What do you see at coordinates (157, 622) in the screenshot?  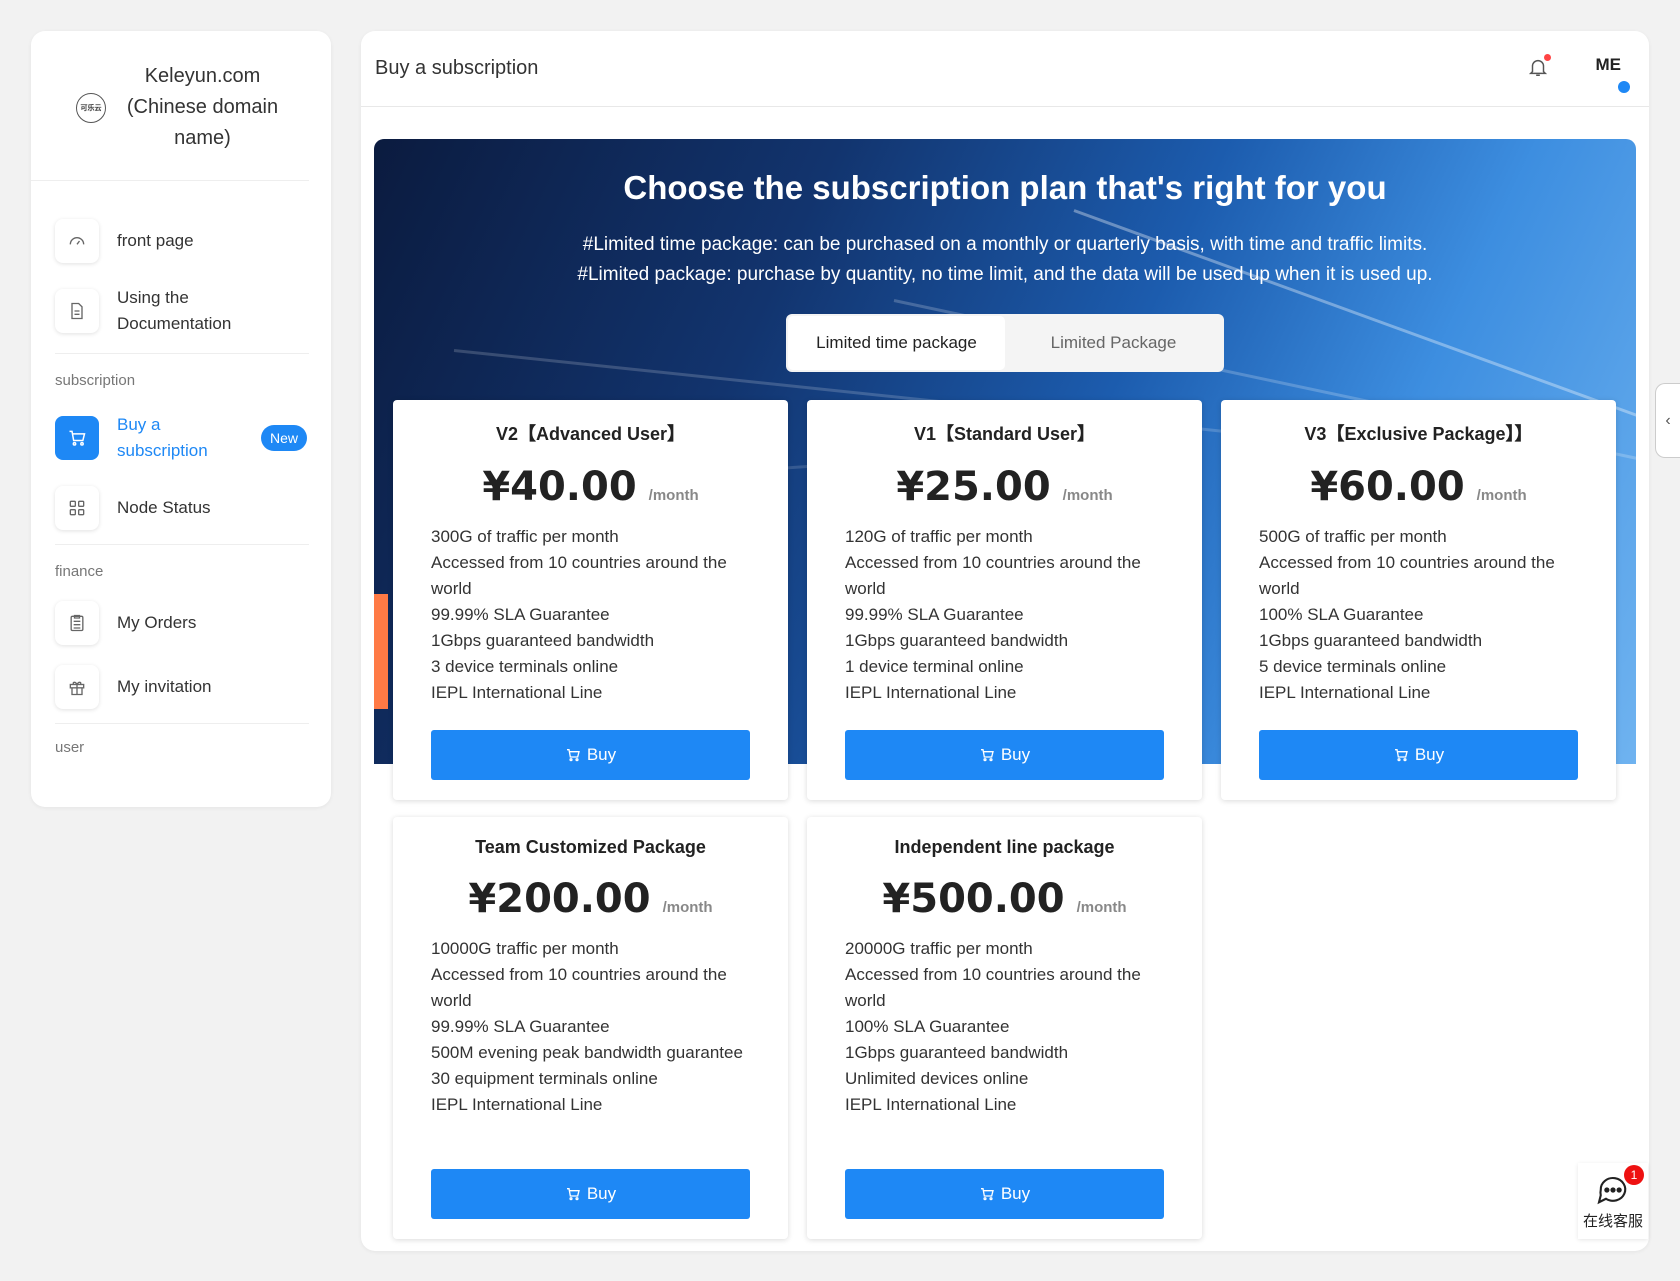 I see `sidebar-item-label: My Orders` at bounding box center [157, 622].